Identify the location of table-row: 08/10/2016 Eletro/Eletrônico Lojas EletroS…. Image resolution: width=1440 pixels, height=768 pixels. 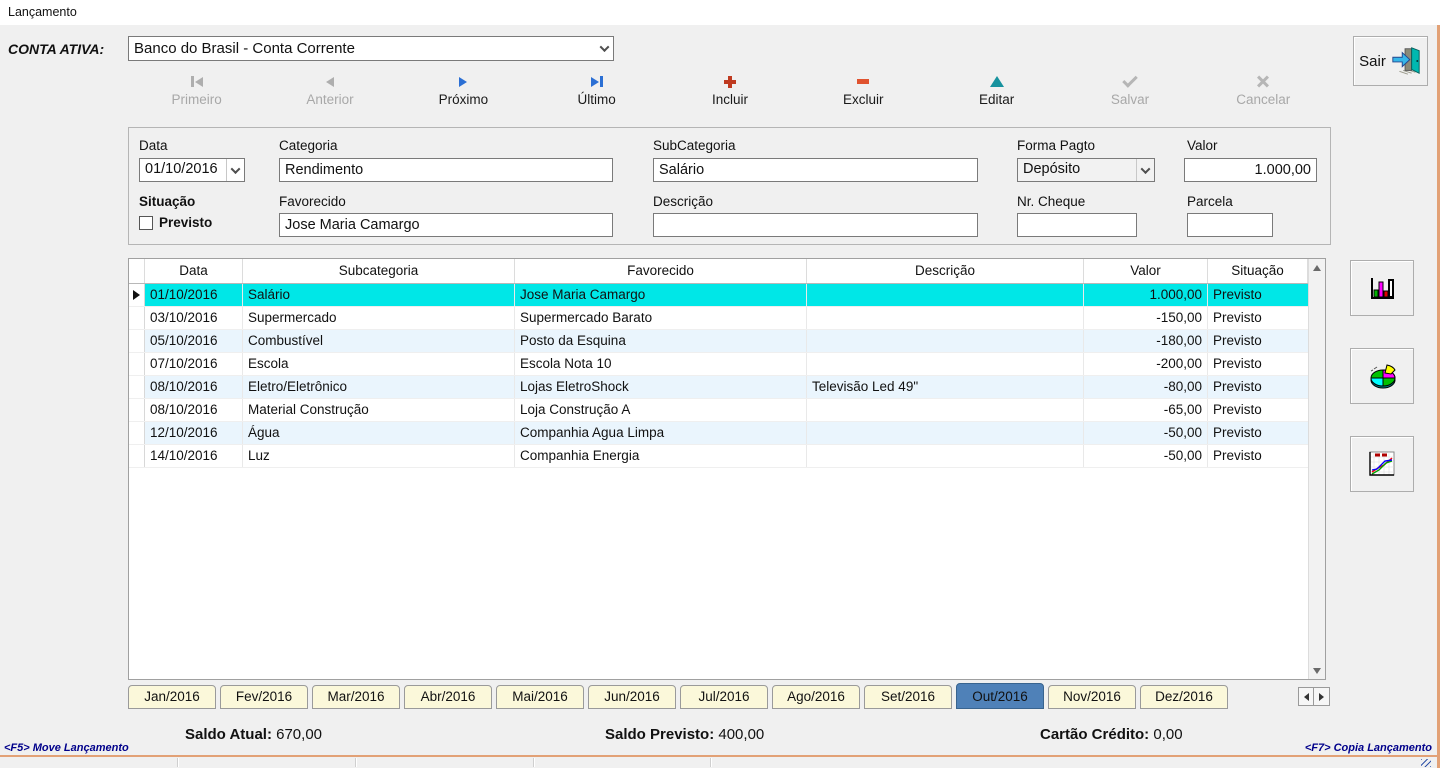
(718, 387).